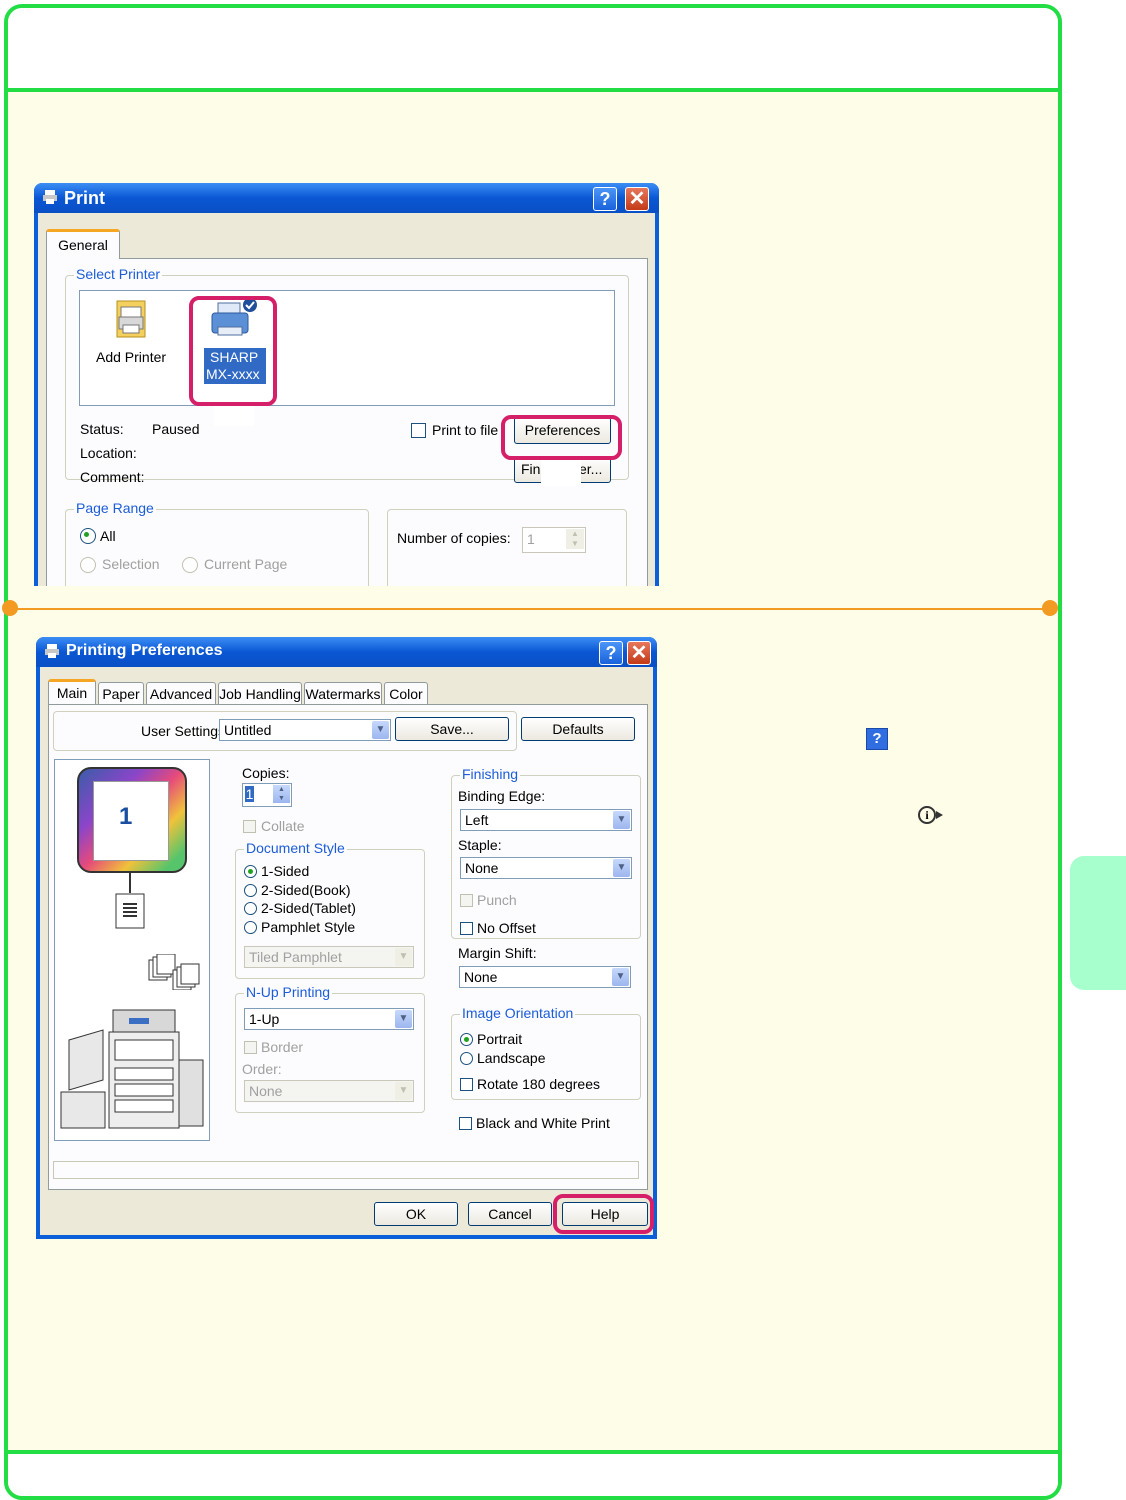  Describe the element at coordinates (283, 826) in the screenshot. I see `collate-label: Collate` at that location.